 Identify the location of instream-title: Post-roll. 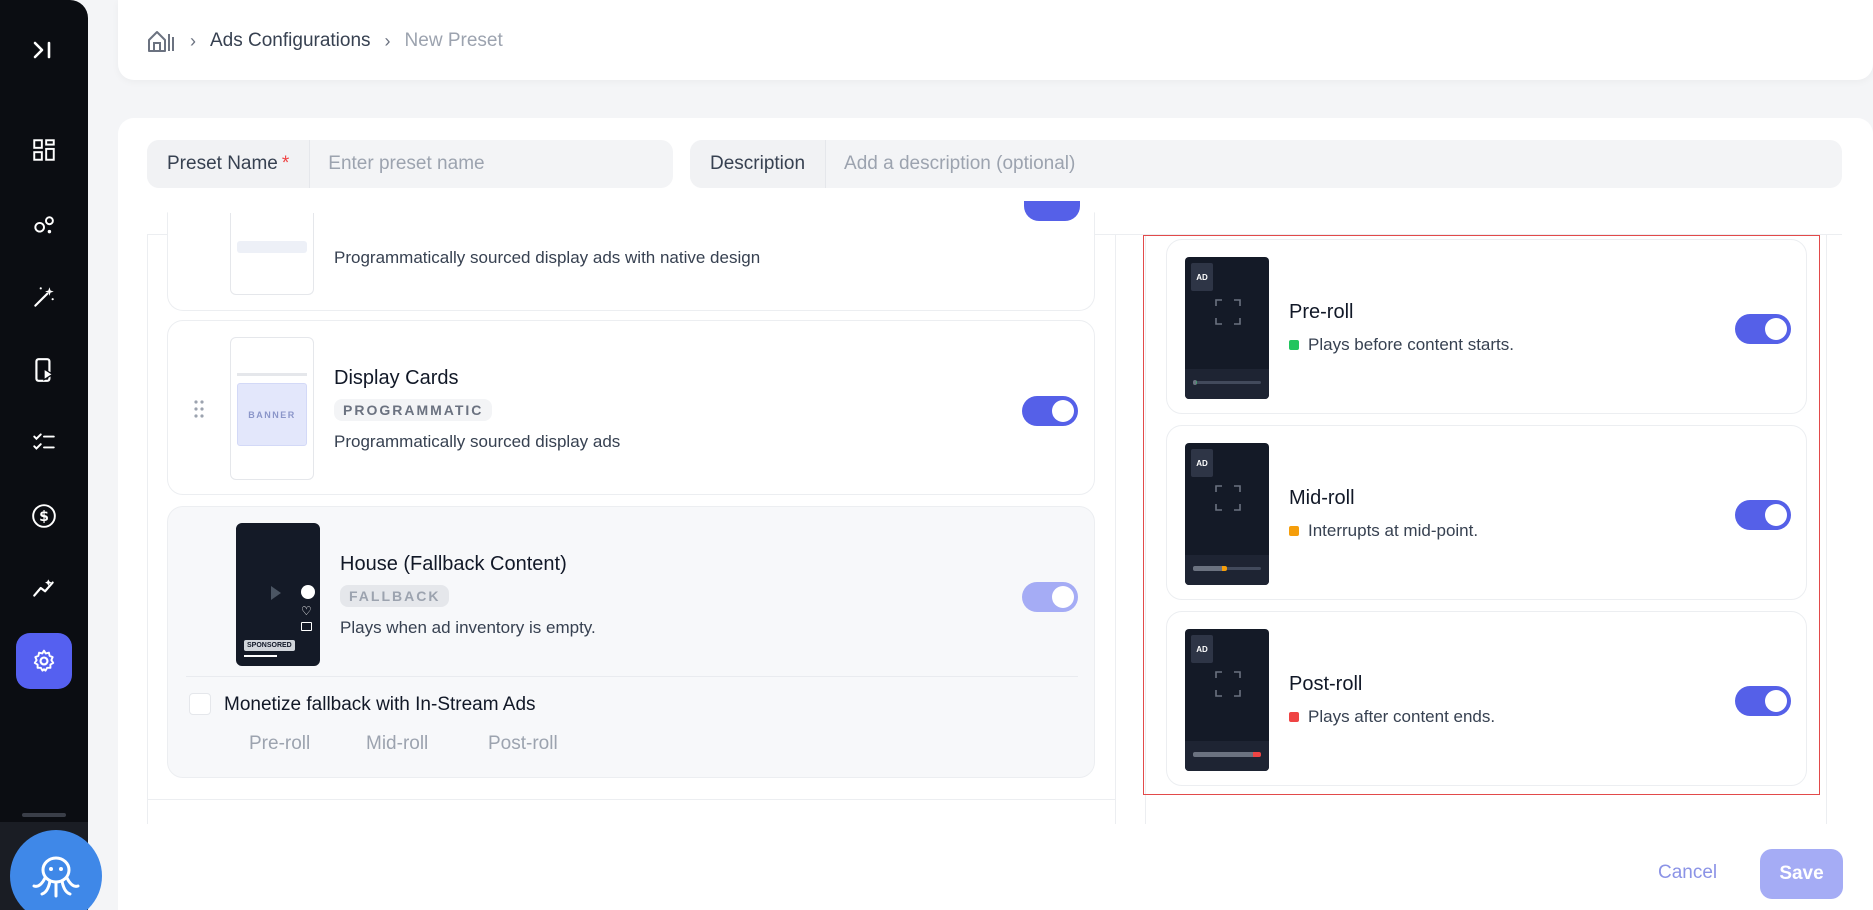
(1326, 684).